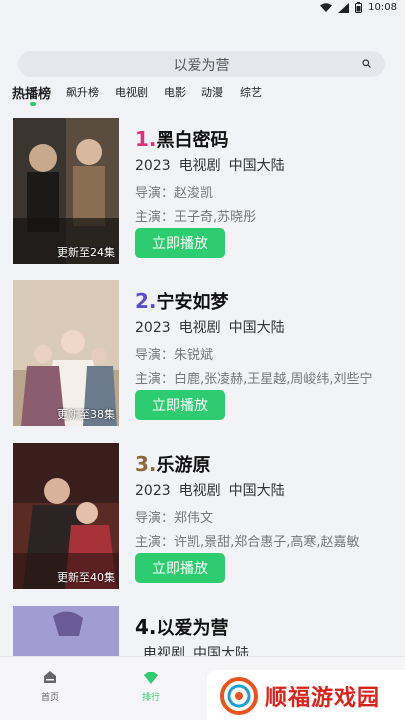 The width and height of the screenshot is (405, 720). What do you see at coordinates (267, 542) in the screenshot?
I see `cast: 许凯,景甜,郑合惠子,高寒,赵嘉敏` at bounding box center [267, 542].